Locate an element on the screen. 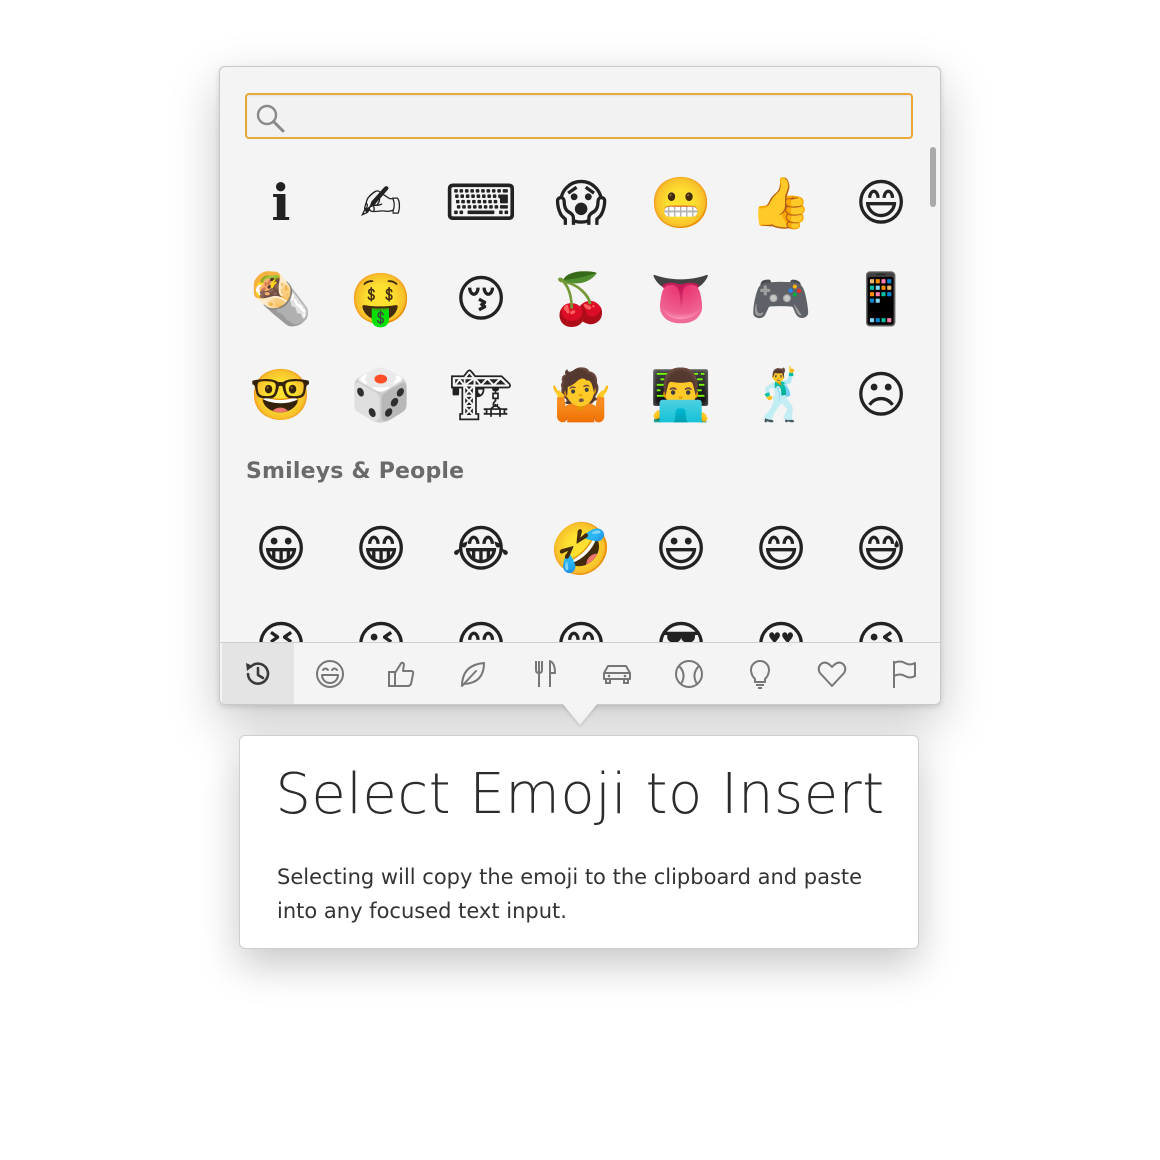 The width and height of the screenshot is (1160, 1160). emoji-glyph: 😬 is located at coordinates (681, 203).